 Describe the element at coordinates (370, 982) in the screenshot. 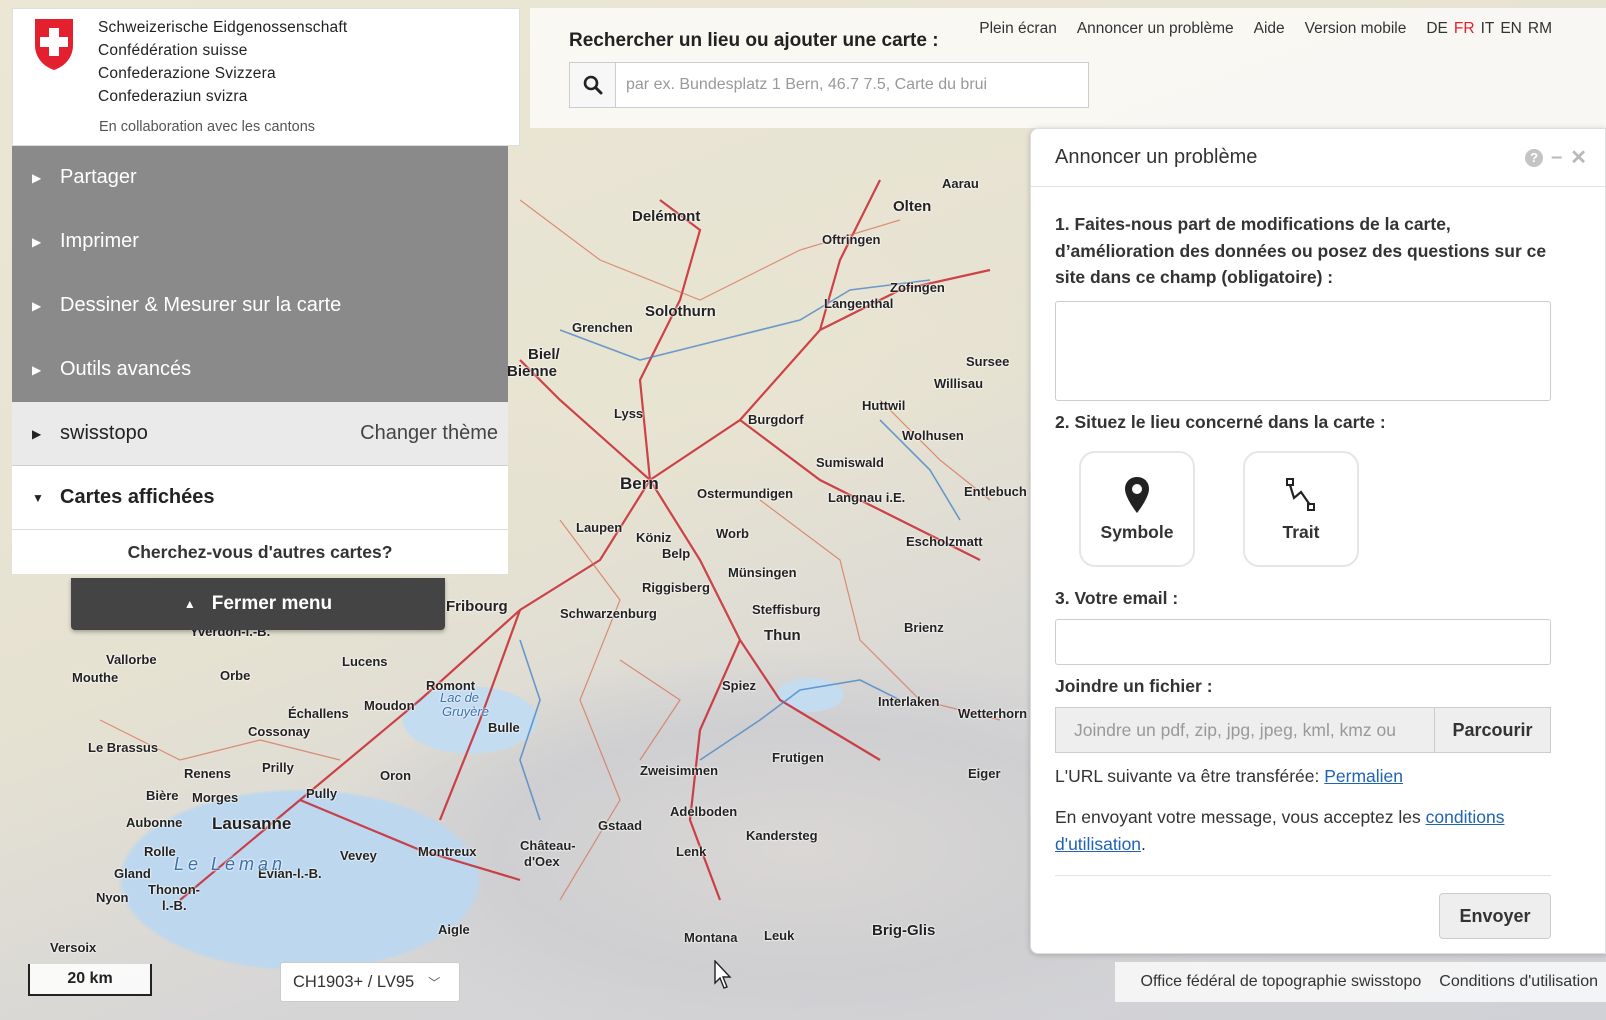

I see `coordinate-system-select: CH1903+ / LV95 ﹀` at that location.